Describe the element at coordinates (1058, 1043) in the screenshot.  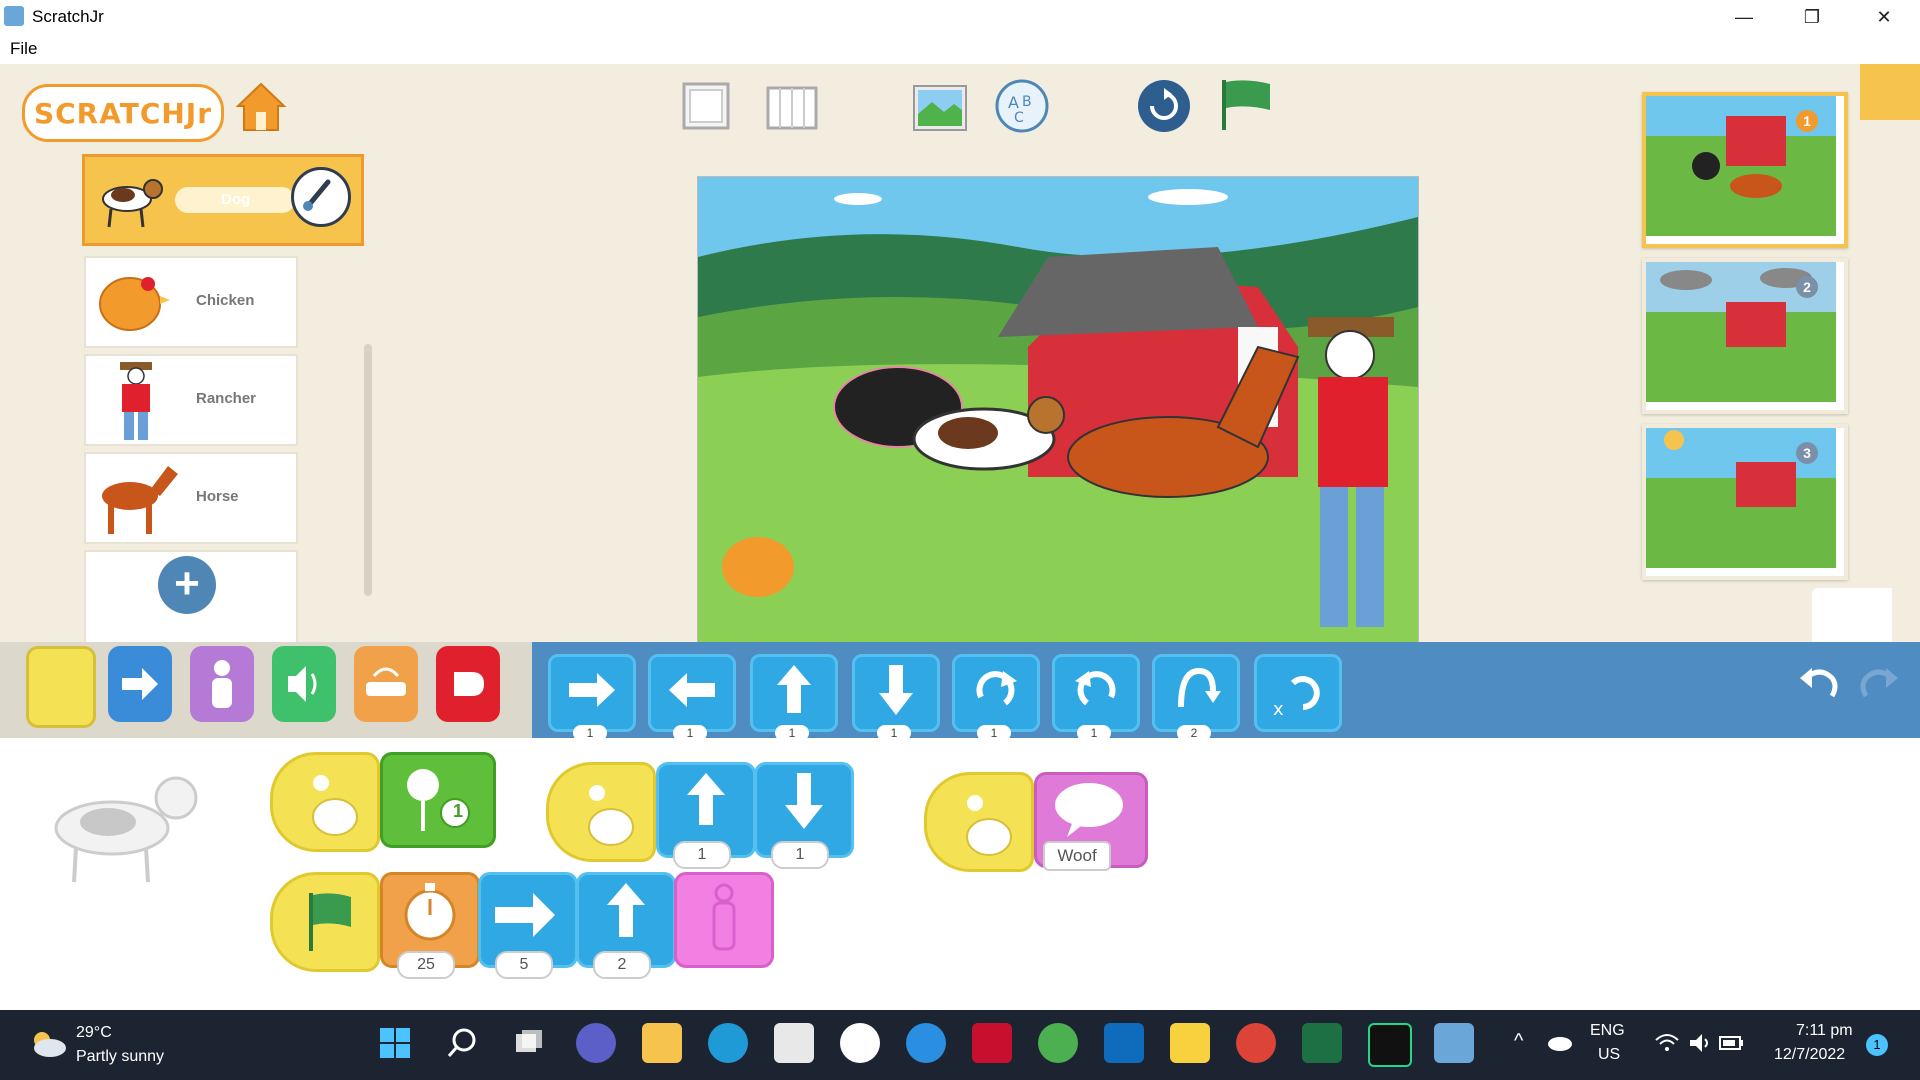
I see `chrome-icon` at that location.